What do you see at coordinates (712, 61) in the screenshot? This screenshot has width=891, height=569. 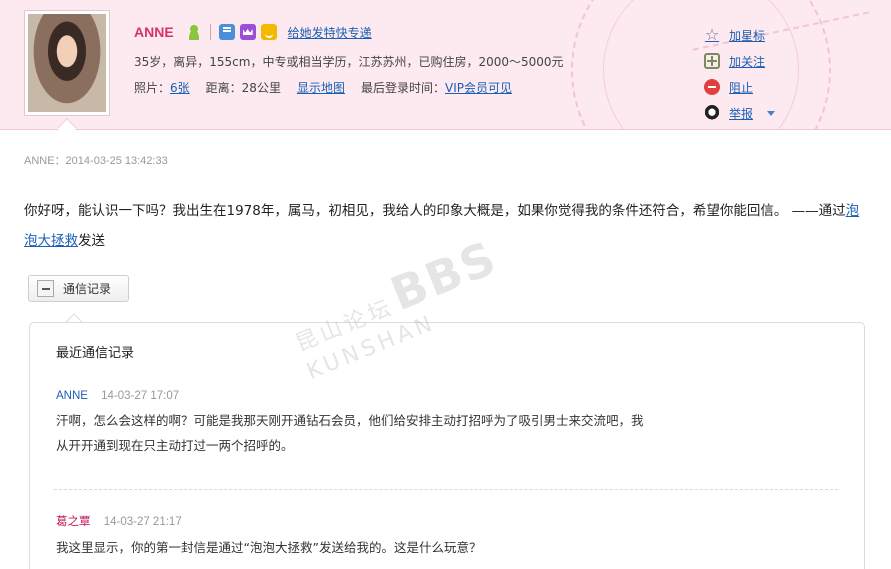 I see `plus-icon` at bounding box center [712, 61].